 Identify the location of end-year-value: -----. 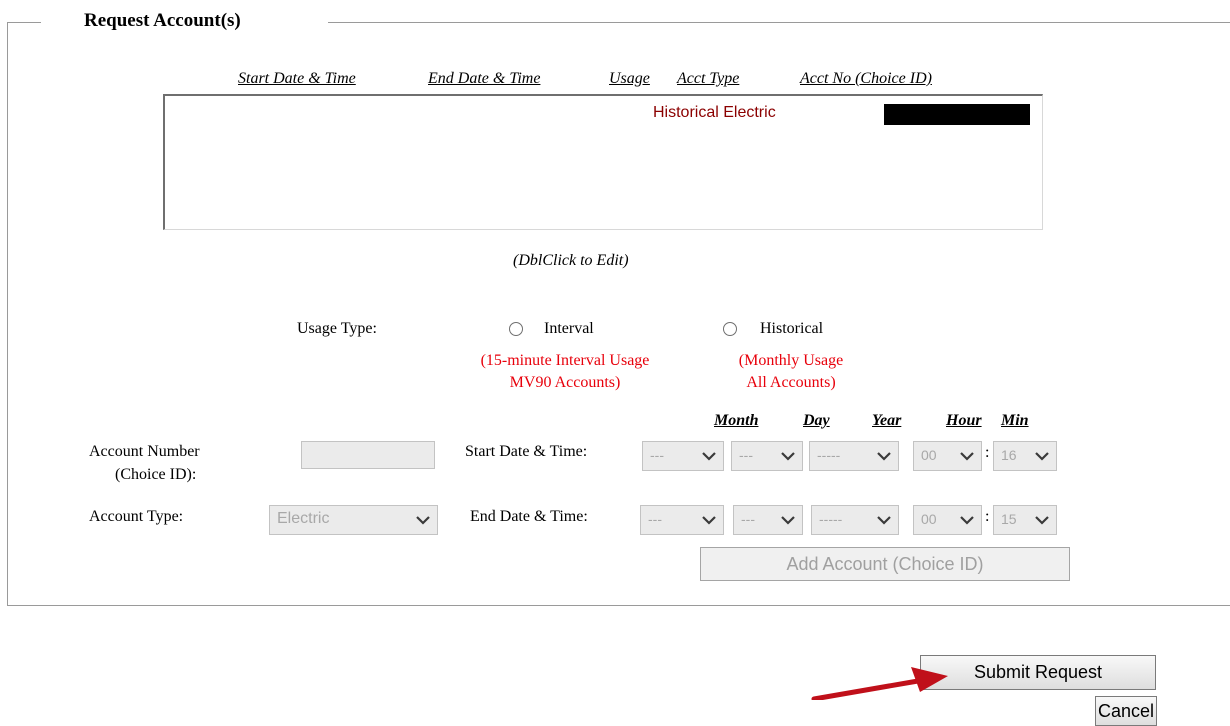
(831, 519).